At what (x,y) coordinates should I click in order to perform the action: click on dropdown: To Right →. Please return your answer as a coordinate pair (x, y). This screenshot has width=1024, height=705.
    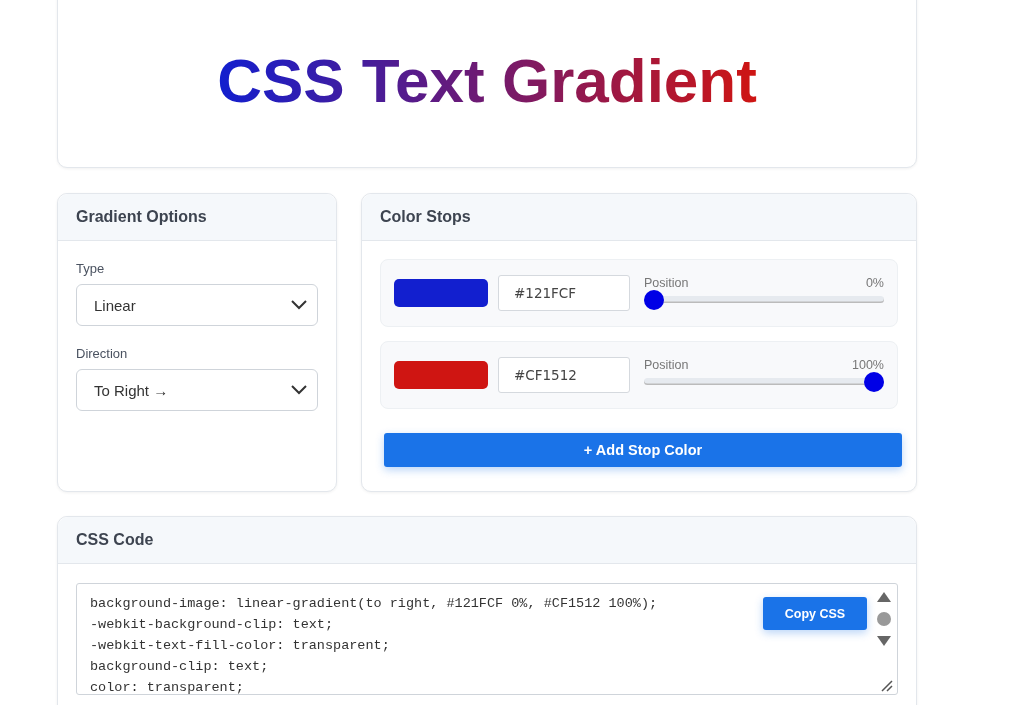
    Looking at the image, I should click on (197, 390).